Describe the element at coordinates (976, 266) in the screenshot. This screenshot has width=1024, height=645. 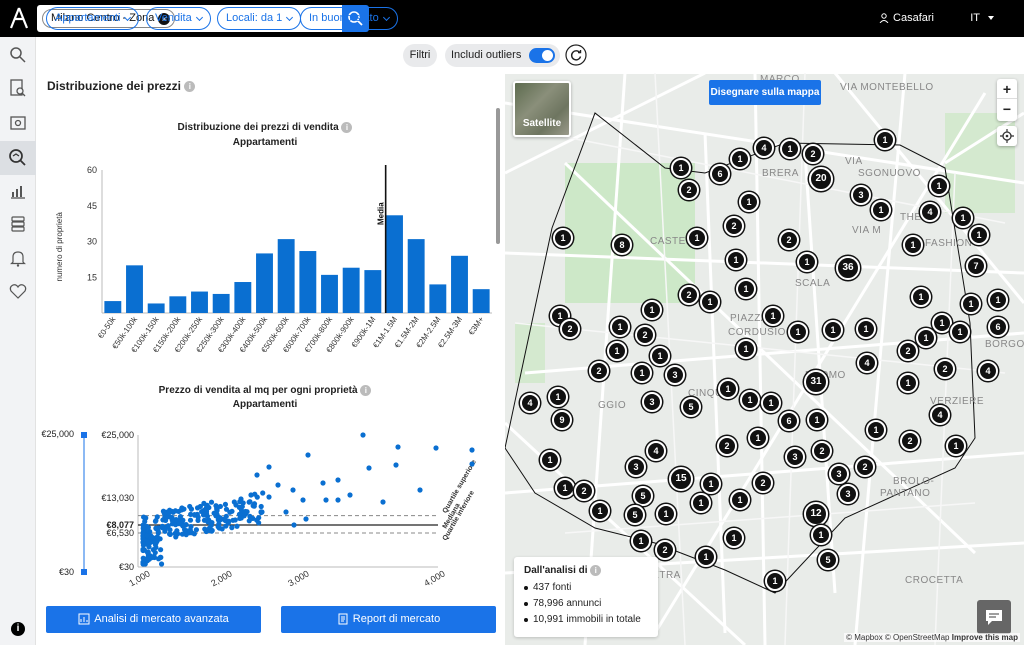
I see `property-cluster-marker: 7` at that location.